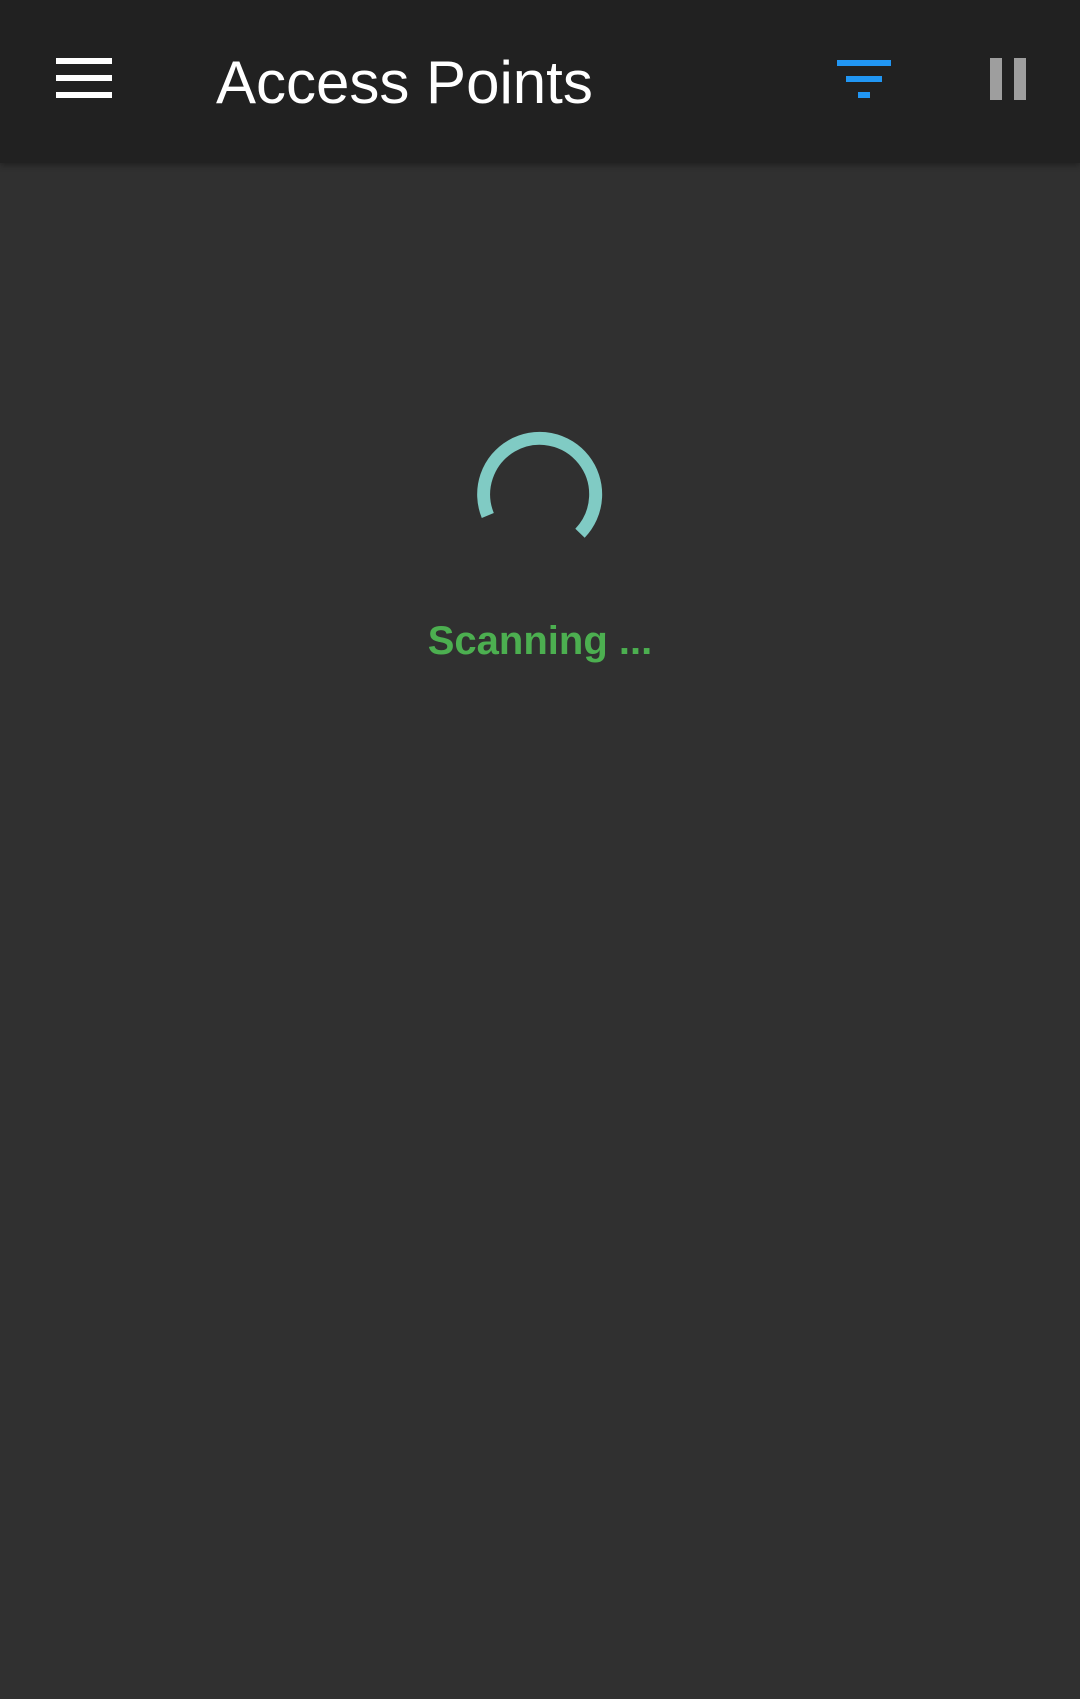  I want to click on app-bar: Access Points, so click(540, 81).